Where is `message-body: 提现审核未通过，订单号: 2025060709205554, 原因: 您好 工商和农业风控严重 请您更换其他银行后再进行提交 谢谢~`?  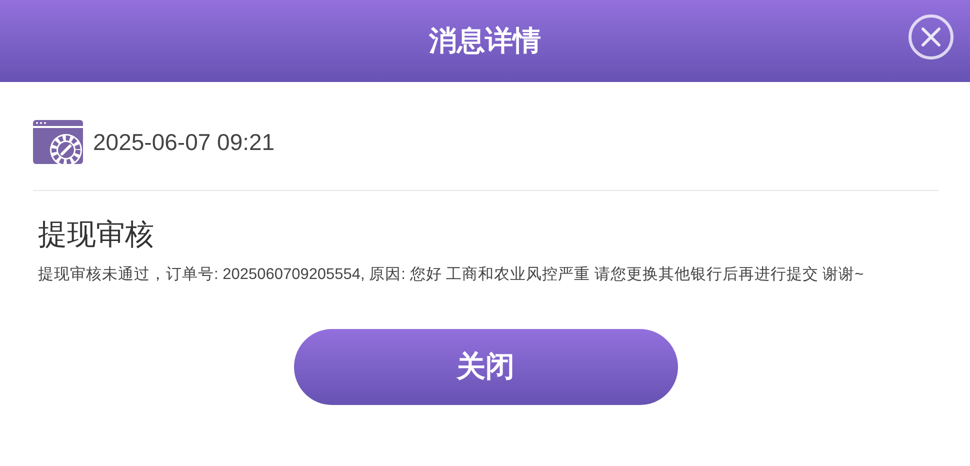
message-body: 提现审核未通过，订单号: 2025060709205554, 原因: 您好 工商和农业风控严重 请您更换其他银行后再进行提交 谢谢~ is located at coordinates (451, 275).